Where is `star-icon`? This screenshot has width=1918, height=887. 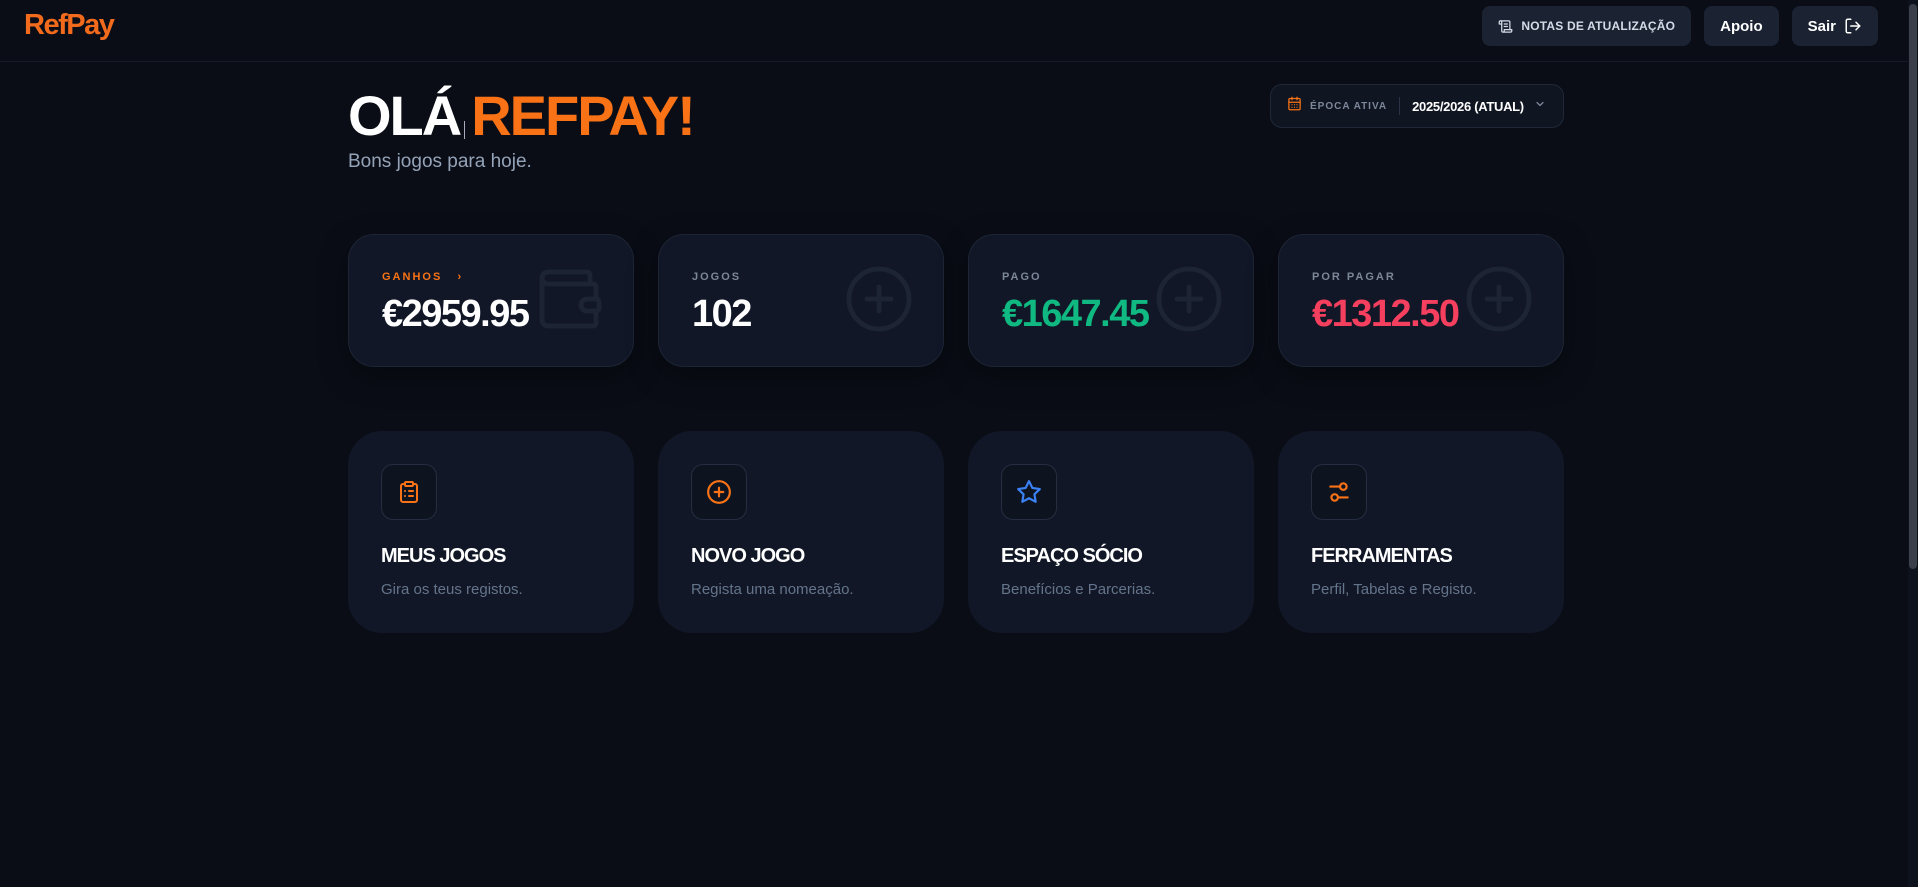 star-icon is located at coordinates (1029, 492).